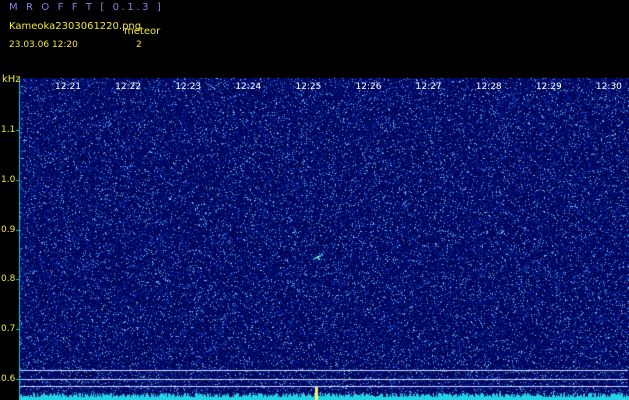 Image resolution: width=629 pixels, height=400 pixels. Describe the element at coordinates (139, 45) in the screenshot. I see `meteor-count: 2` at that location.